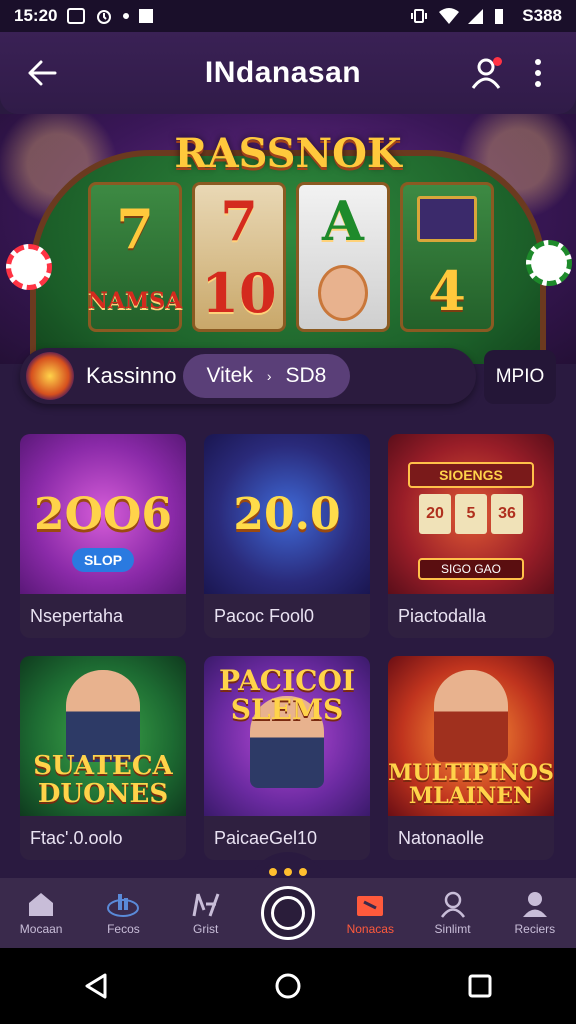 The height and width of the screenshot is (1024, 576). I want to click on game-thumbnail: MULTIPINOS MLAINEN, so click(471, 736).